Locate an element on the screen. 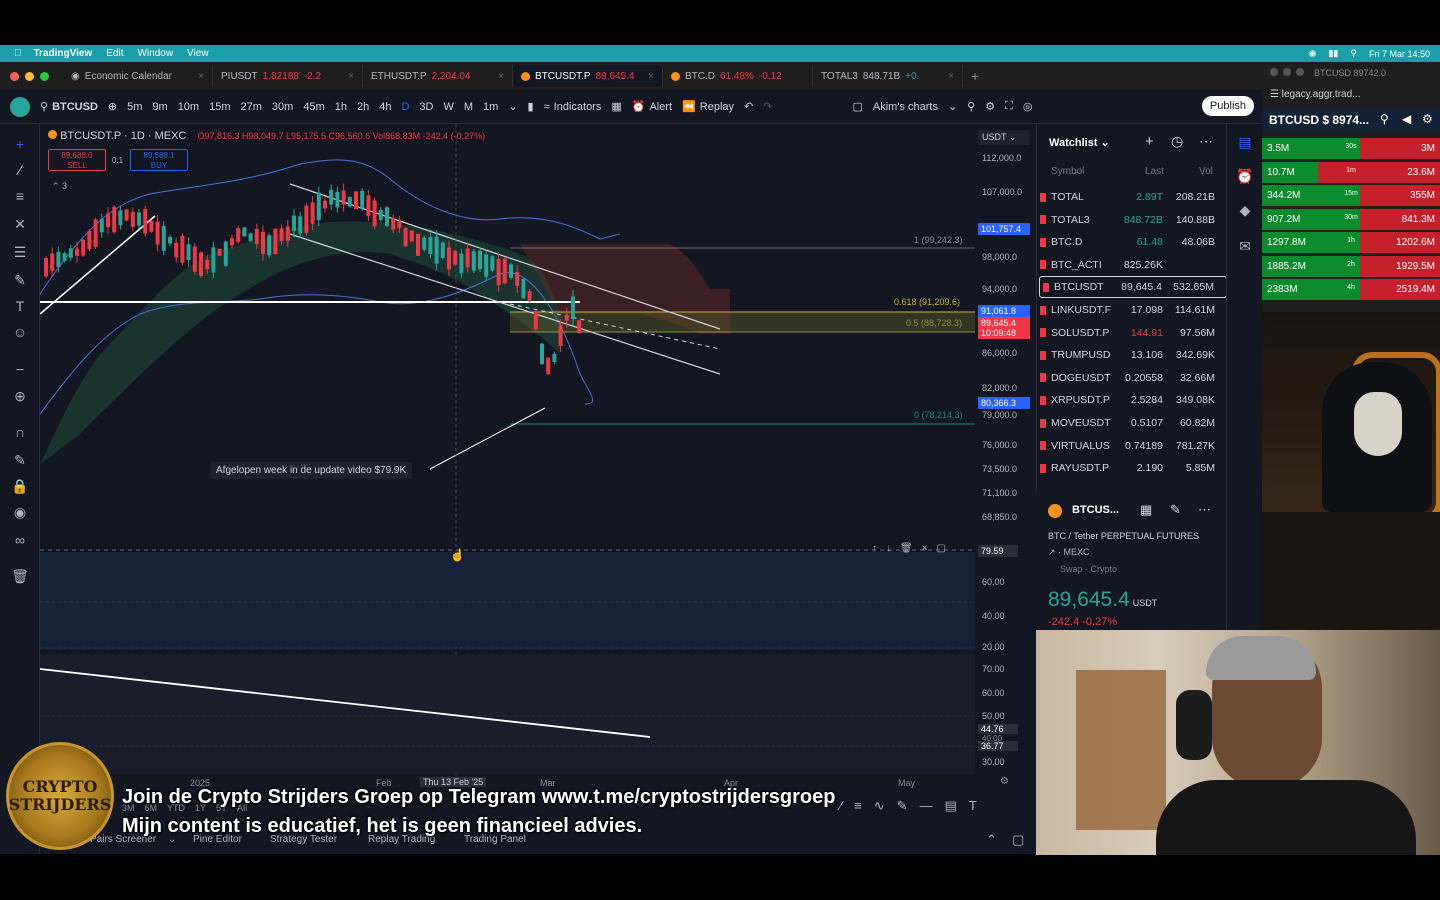  pane-controls: ↑↓🗑×▢ is located at coordinates (913, 548).